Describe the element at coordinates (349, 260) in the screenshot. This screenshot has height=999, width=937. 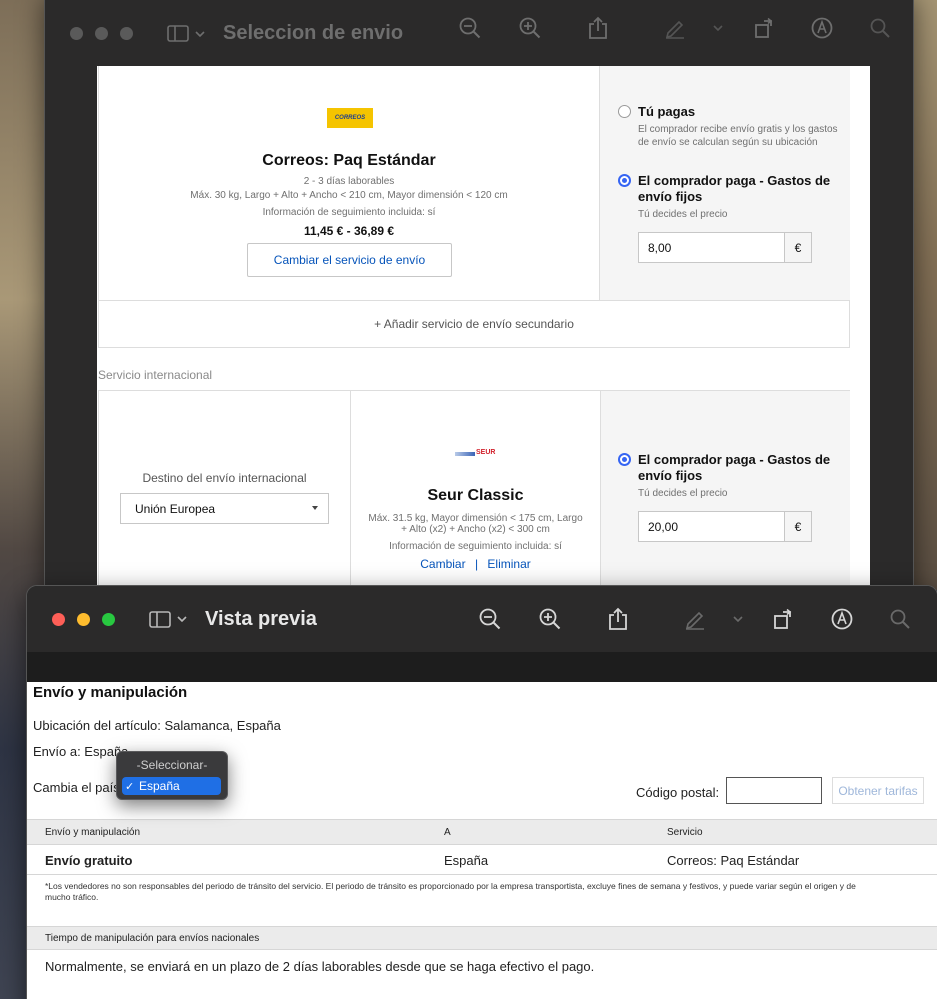
I see `change-shipping-service-button: Cambiar el servicio de envío` at that location.